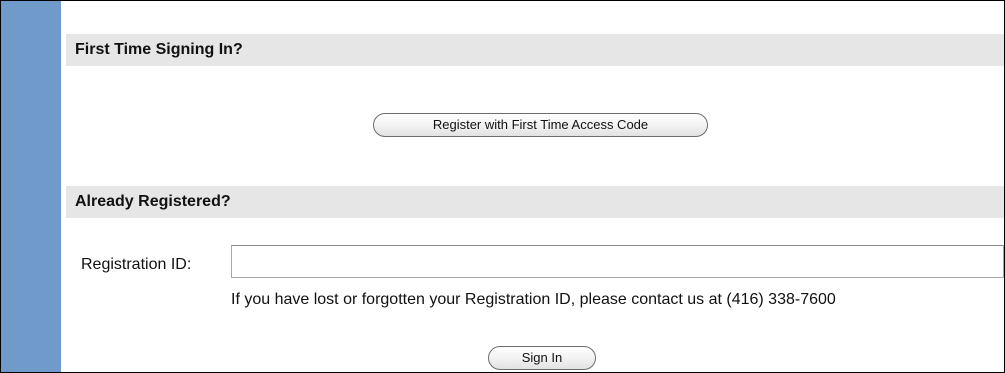  What do you see at coordinates (31, 186) in the screenshot?
I see `left-sidebar` at bounding box center [31, 186].